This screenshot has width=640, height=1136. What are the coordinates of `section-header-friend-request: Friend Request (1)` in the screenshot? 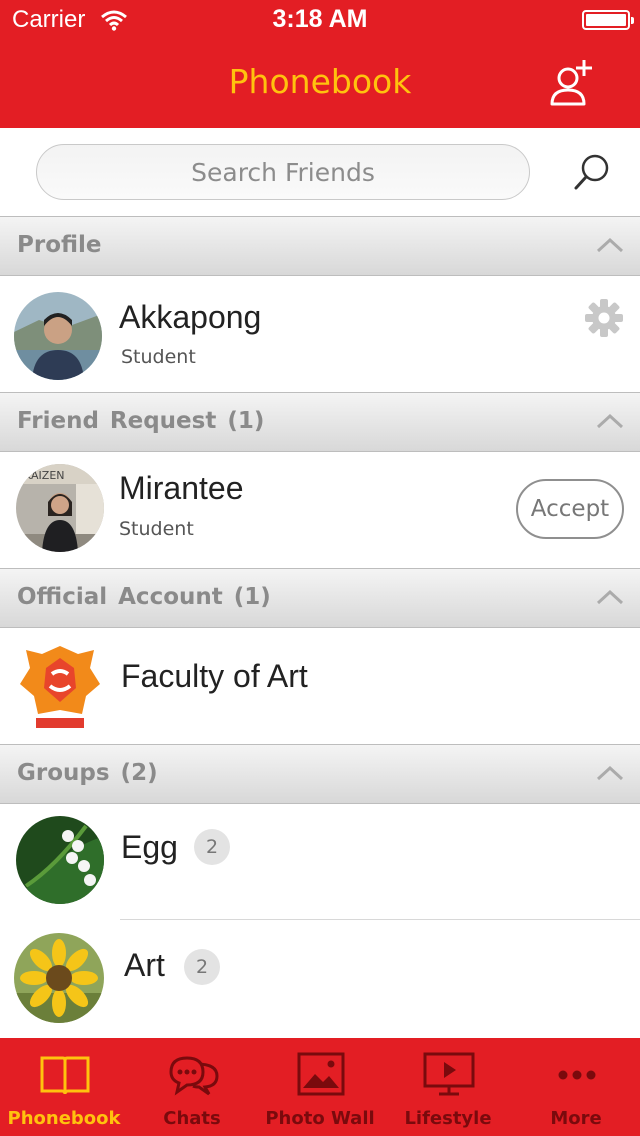 It's located at (320, 422).